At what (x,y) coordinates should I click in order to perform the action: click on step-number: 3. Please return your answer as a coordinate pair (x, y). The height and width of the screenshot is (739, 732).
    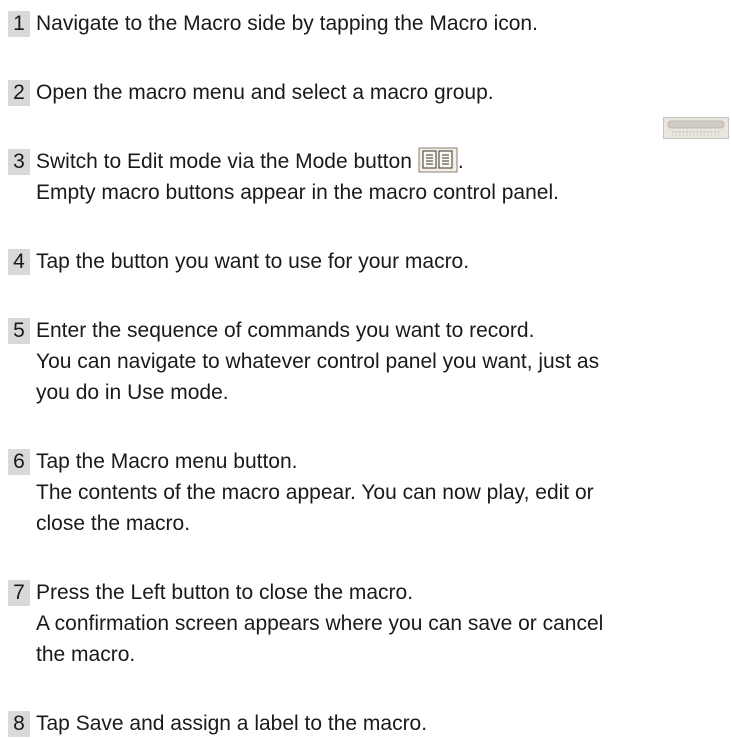
    Looking at the image, I should click on (19, 162).